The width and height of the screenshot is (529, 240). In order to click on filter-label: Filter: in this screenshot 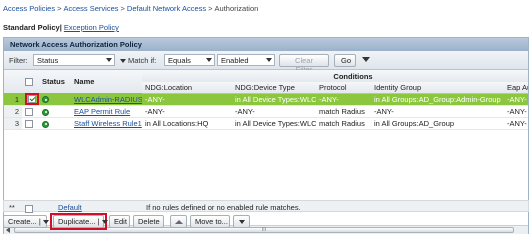, I will do `click(18, 60)`.